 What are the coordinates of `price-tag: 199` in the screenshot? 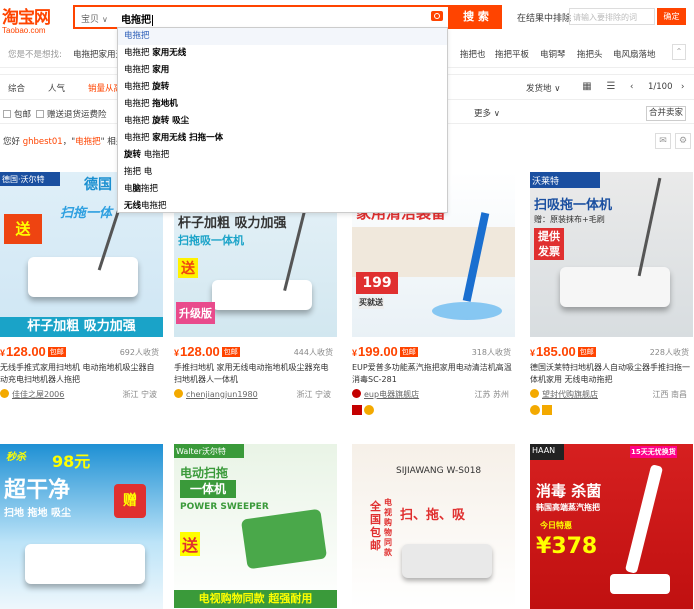 It's located at (377, 283).